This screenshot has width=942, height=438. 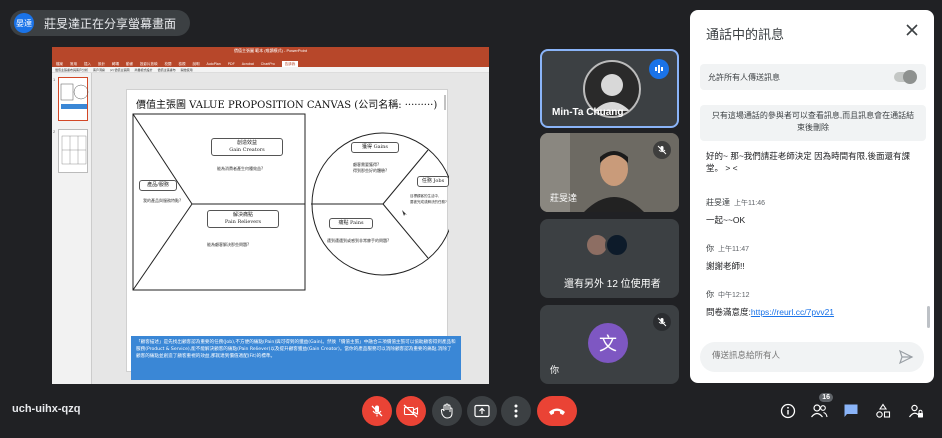 I want to click on pains-note: 遭到遭遇到或感到非常棘手的問題?, so click(x=358, y=240).